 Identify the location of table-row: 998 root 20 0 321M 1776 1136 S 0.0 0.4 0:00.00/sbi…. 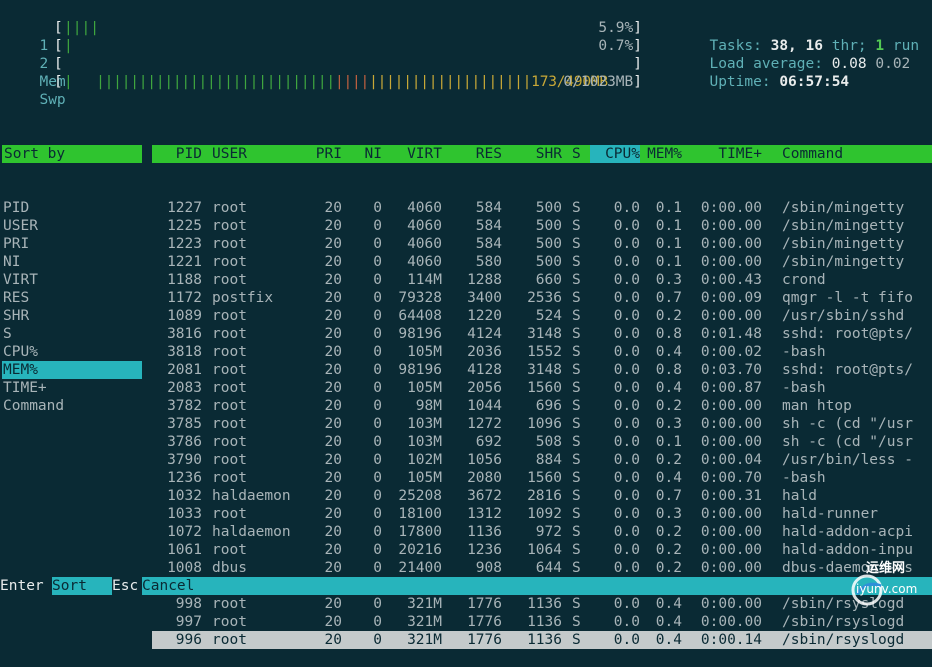
(542, 604).